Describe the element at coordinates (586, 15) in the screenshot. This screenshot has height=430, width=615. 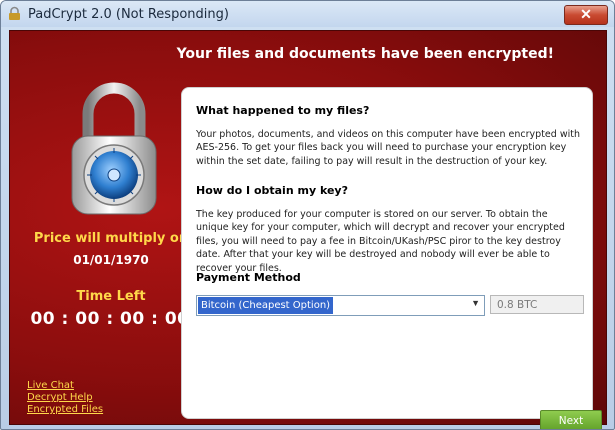
I see `close-button: ✕` at that location.